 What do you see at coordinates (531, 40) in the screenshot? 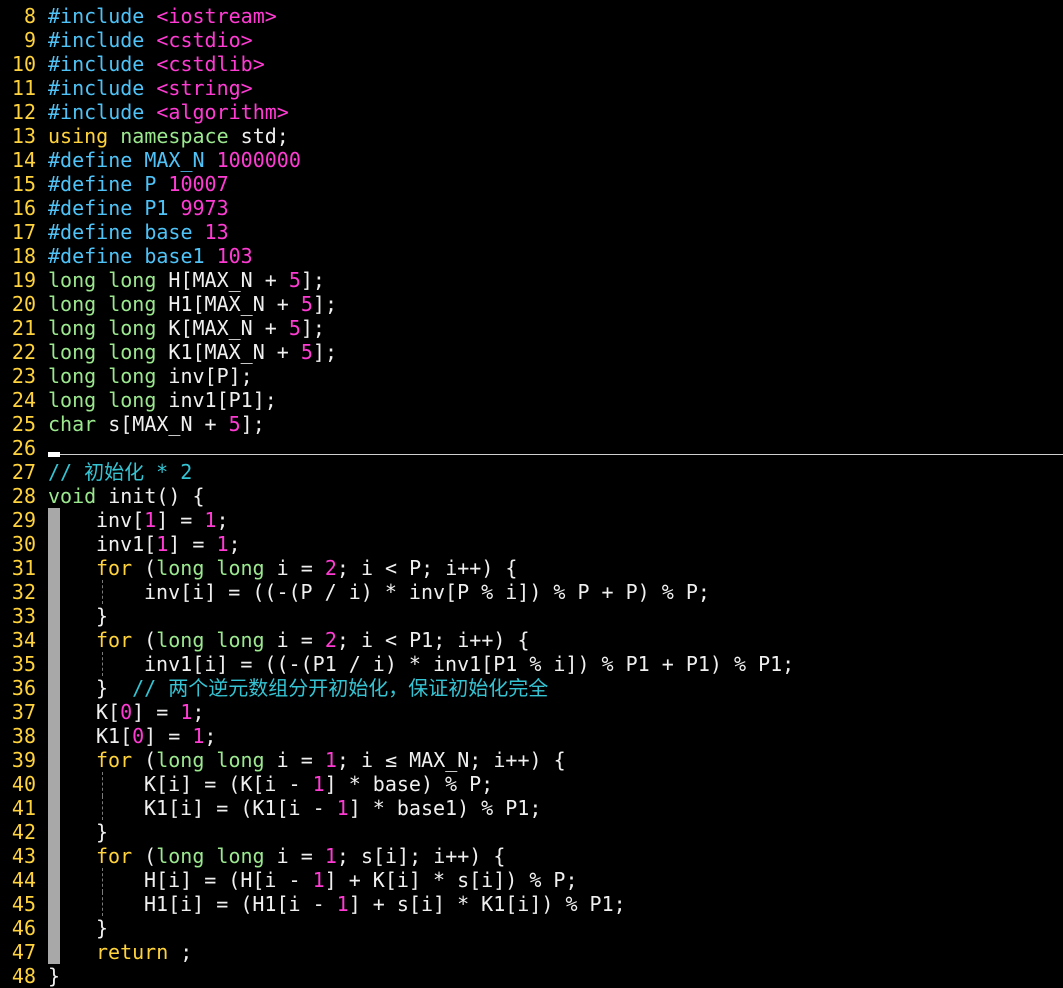
I see `code-line: 9 #include <cstdio>` at bounding box center [531, 40].